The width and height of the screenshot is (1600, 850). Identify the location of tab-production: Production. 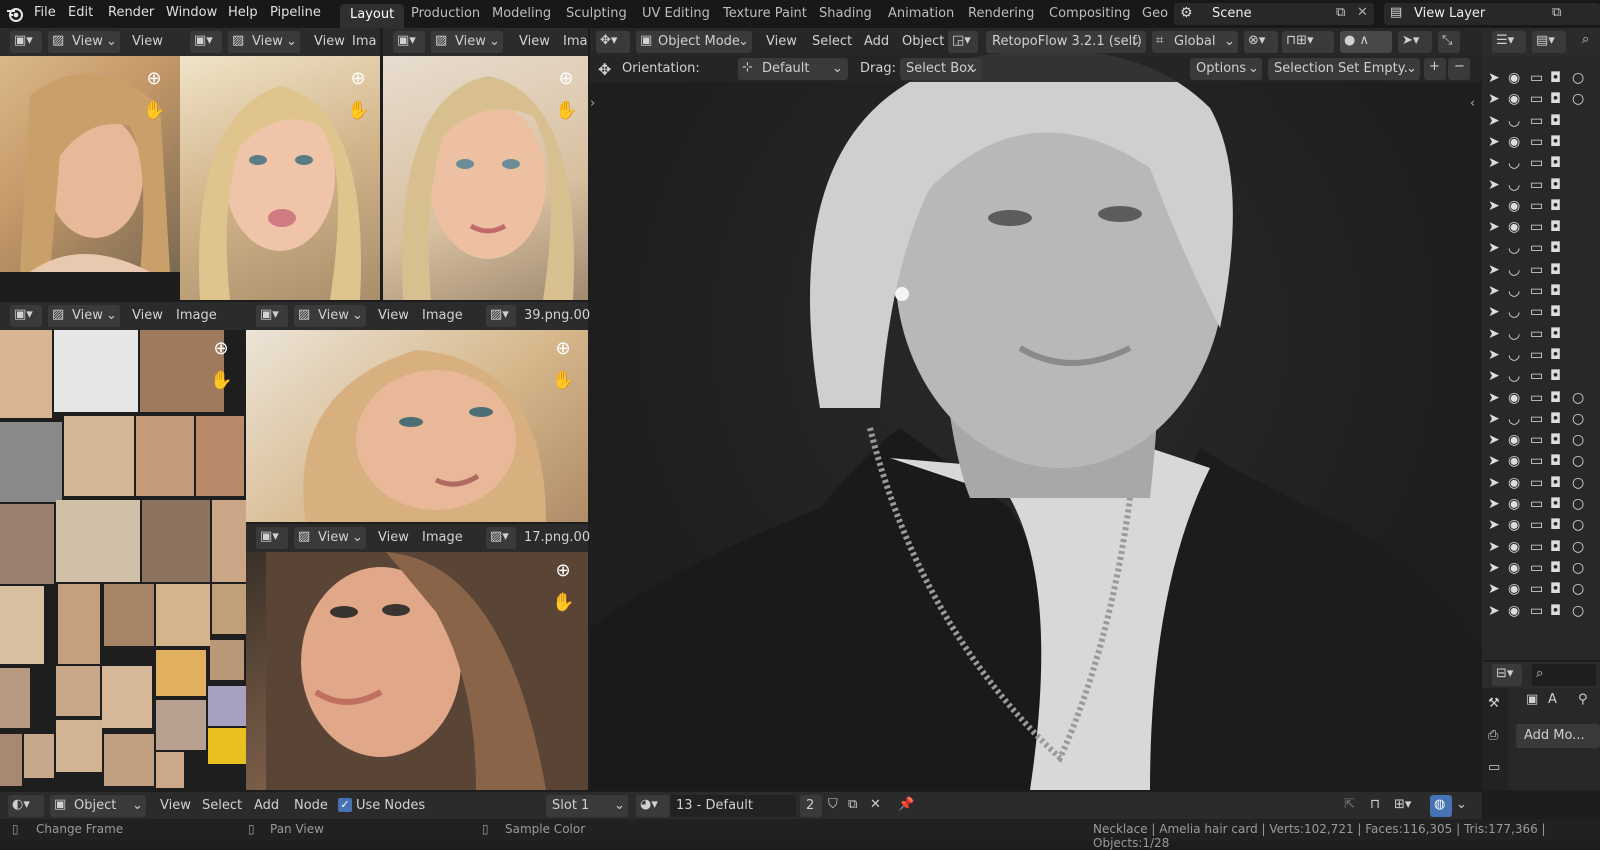
(445, 13).